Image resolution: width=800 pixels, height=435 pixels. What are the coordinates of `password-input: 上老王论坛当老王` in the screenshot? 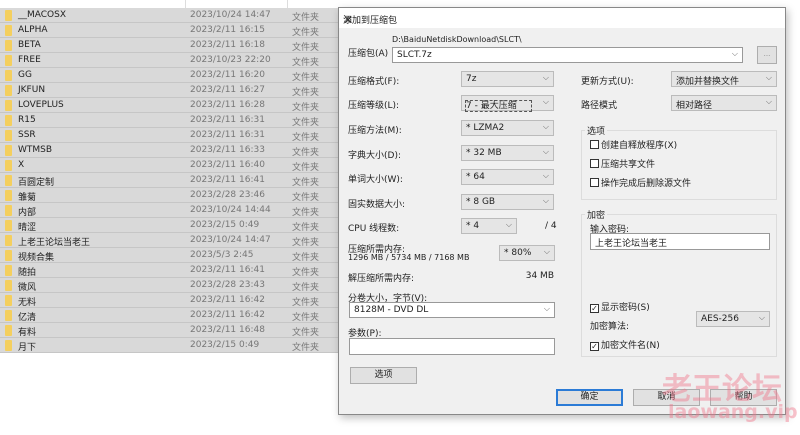 It's located at (680, 241).